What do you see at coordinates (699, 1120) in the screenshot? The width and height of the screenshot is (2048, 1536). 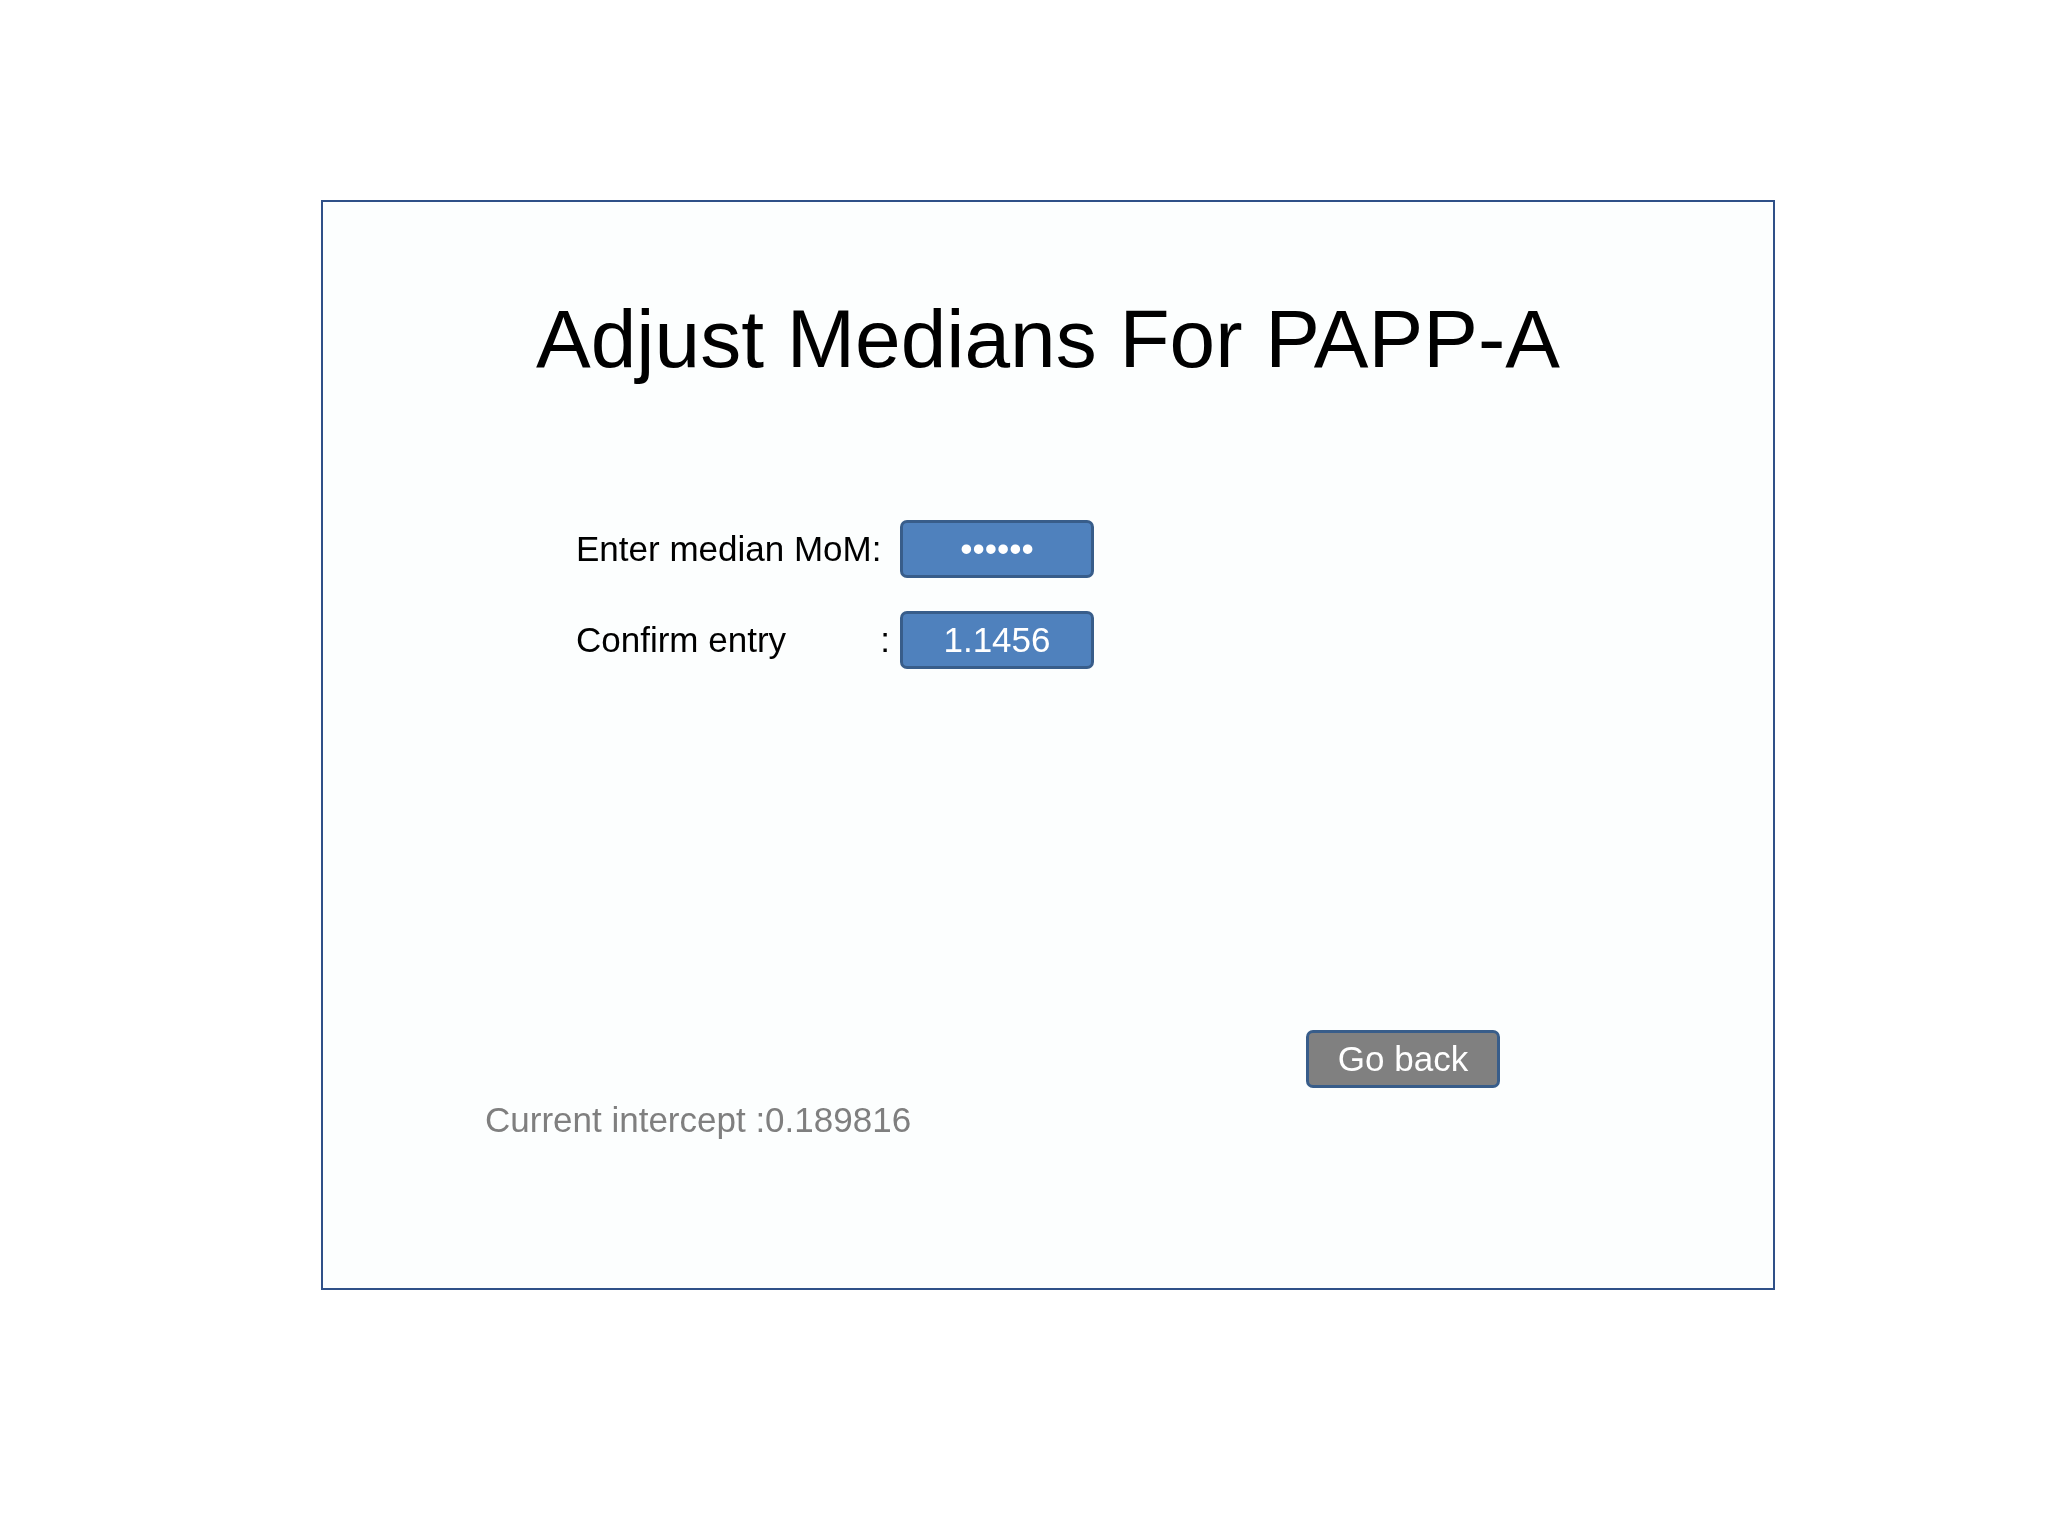 I see `status-text: Current intercept :0.189816` at bounding box center [699, 1120].